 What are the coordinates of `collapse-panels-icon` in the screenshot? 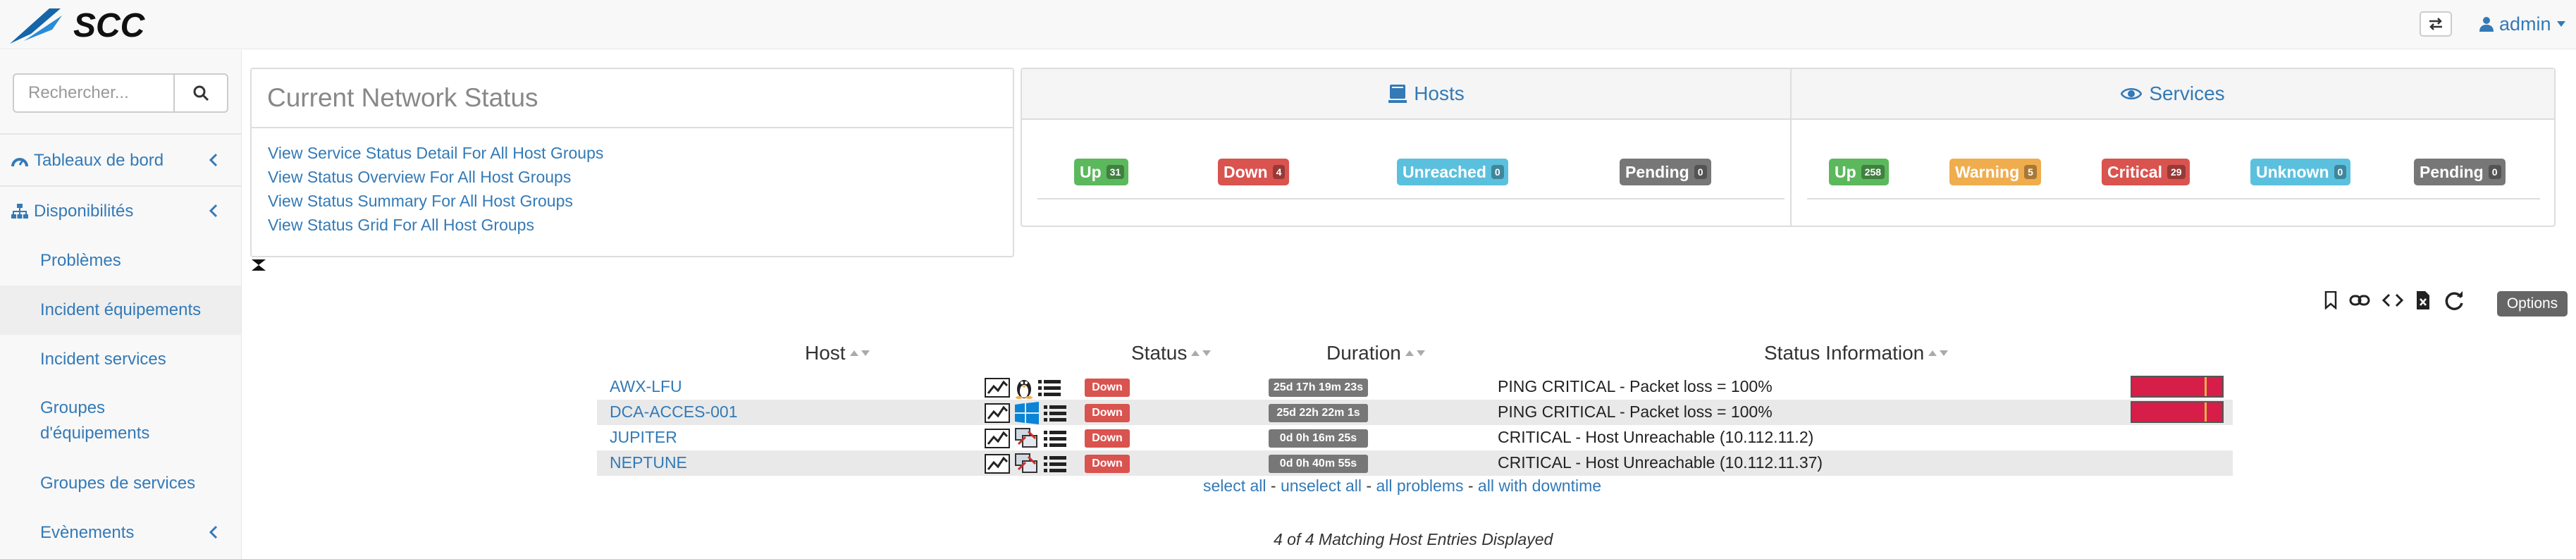 It's located at (258, 267).